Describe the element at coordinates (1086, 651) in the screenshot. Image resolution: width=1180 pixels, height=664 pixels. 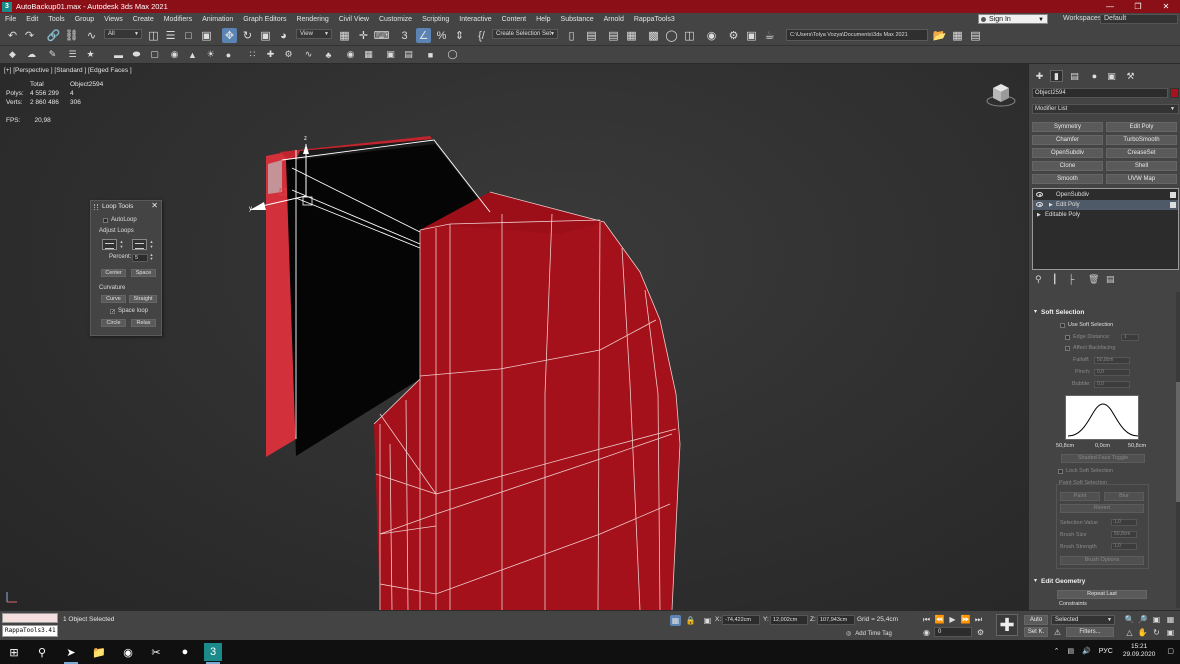
I see `volume-icon: 🔊` at that location.